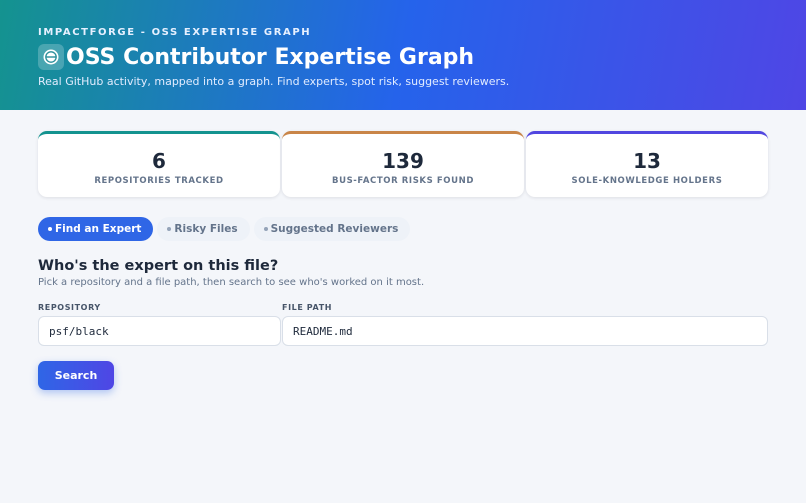 This screenshot has width=806, height=503. I want to click on stat-value: 139, so click(403, 161).